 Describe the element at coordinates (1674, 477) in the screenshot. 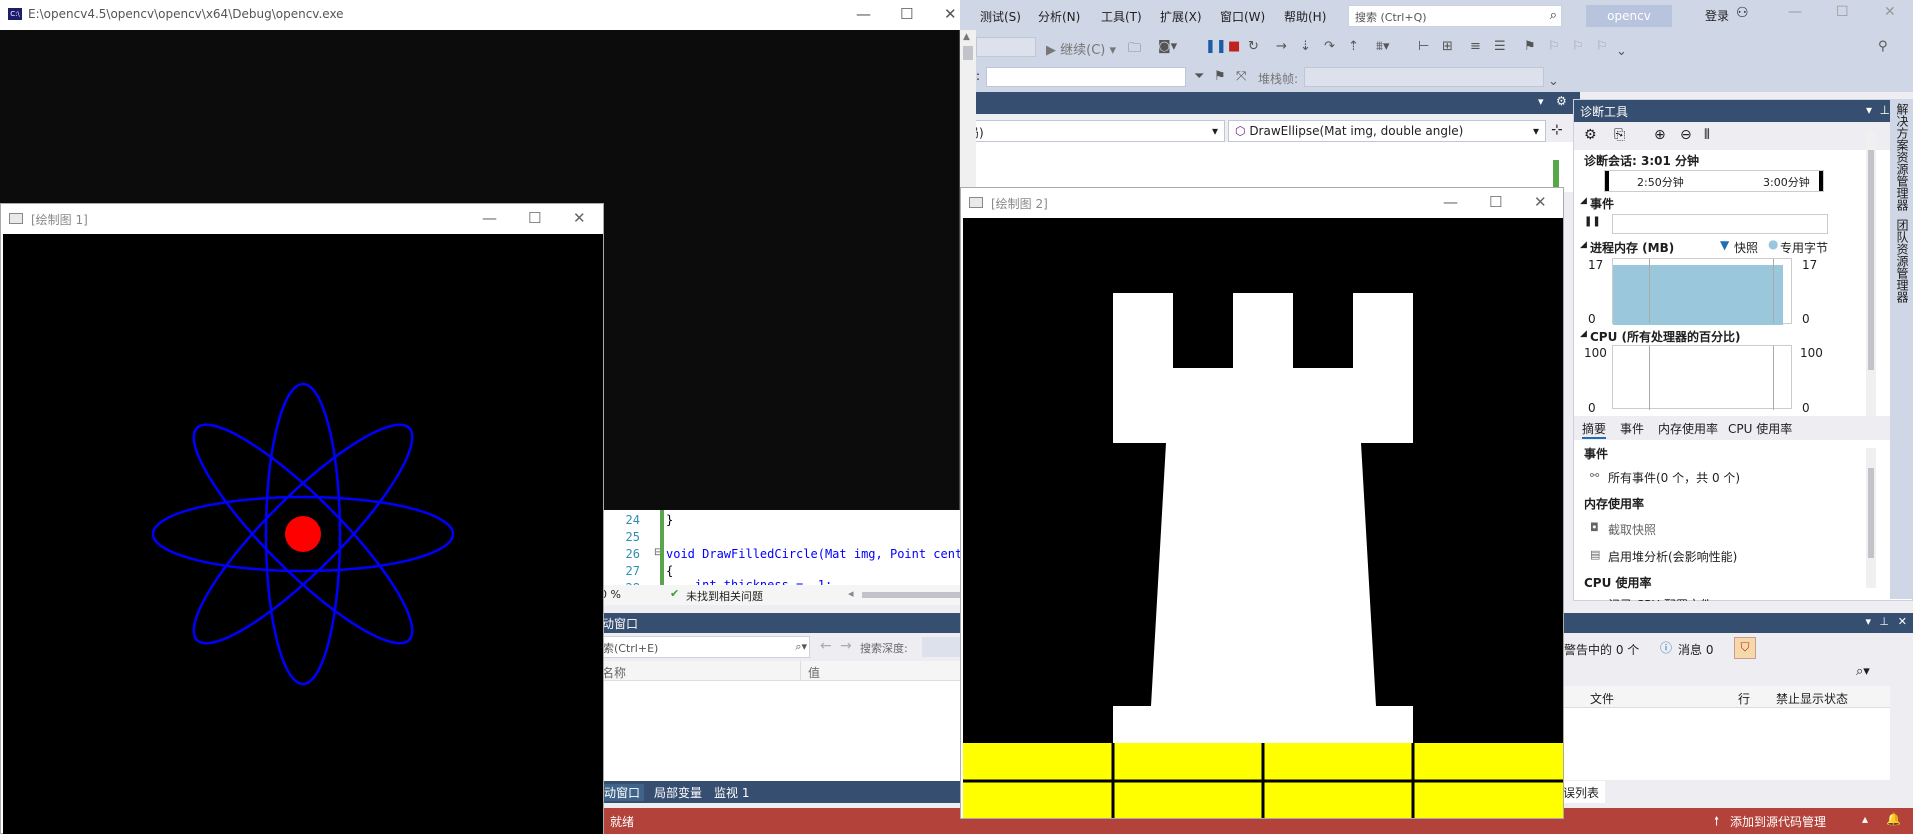

I see `all-events-link: 所有事件(0 个，共 0 个)` at that location.